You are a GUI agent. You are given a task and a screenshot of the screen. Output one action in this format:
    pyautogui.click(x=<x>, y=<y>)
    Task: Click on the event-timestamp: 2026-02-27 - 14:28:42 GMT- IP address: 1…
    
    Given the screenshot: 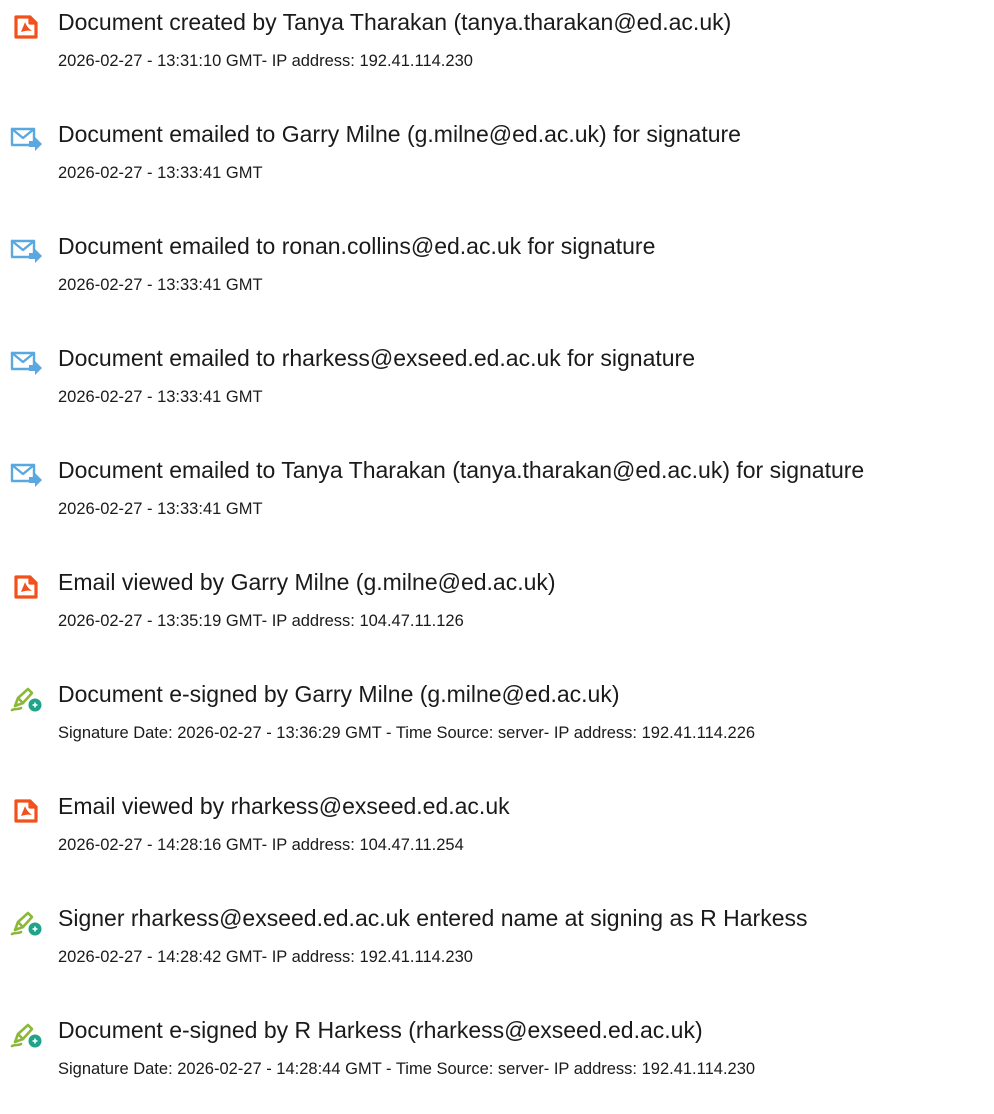 What is the action you would take?
    pyautogui.click(x=265, y=957)
    